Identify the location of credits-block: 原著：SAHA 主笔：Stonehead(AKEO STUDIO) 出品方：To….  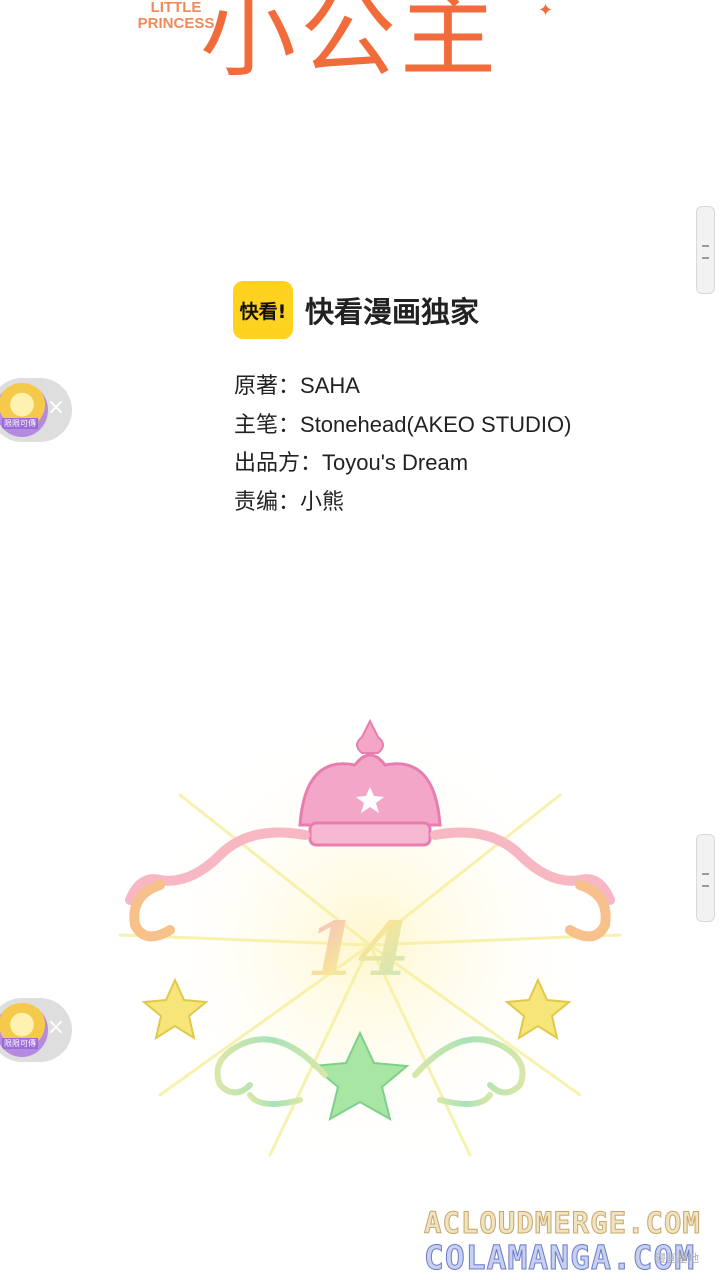
(402, 445).